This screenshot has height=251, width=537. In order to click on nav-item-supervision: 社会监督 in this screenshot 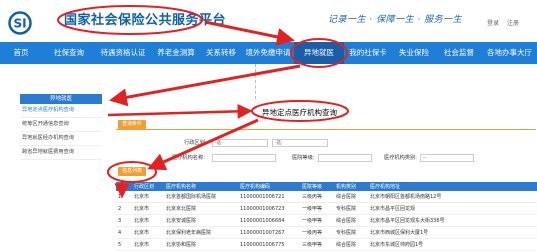, I will do `click(459, 53)`.